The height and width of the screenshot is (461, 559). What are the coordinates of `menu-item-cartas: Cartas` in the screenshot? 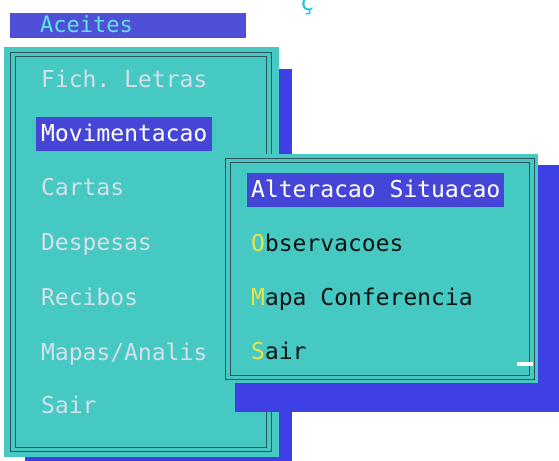 It's located at (82, 188).